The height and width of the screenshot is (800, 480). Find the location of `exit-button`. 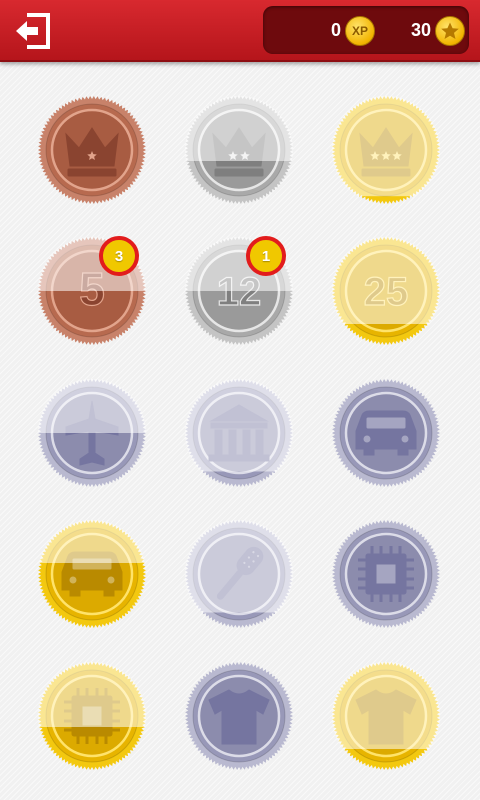

exit-button is located at coordinates (34, 31).